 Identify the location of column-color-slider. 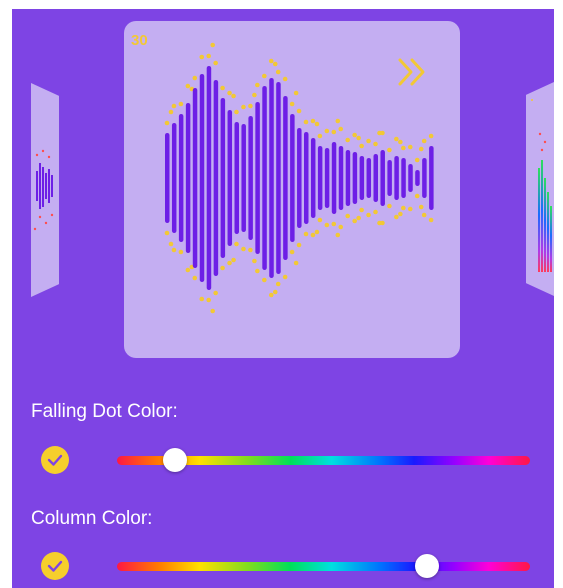
(323, 566).